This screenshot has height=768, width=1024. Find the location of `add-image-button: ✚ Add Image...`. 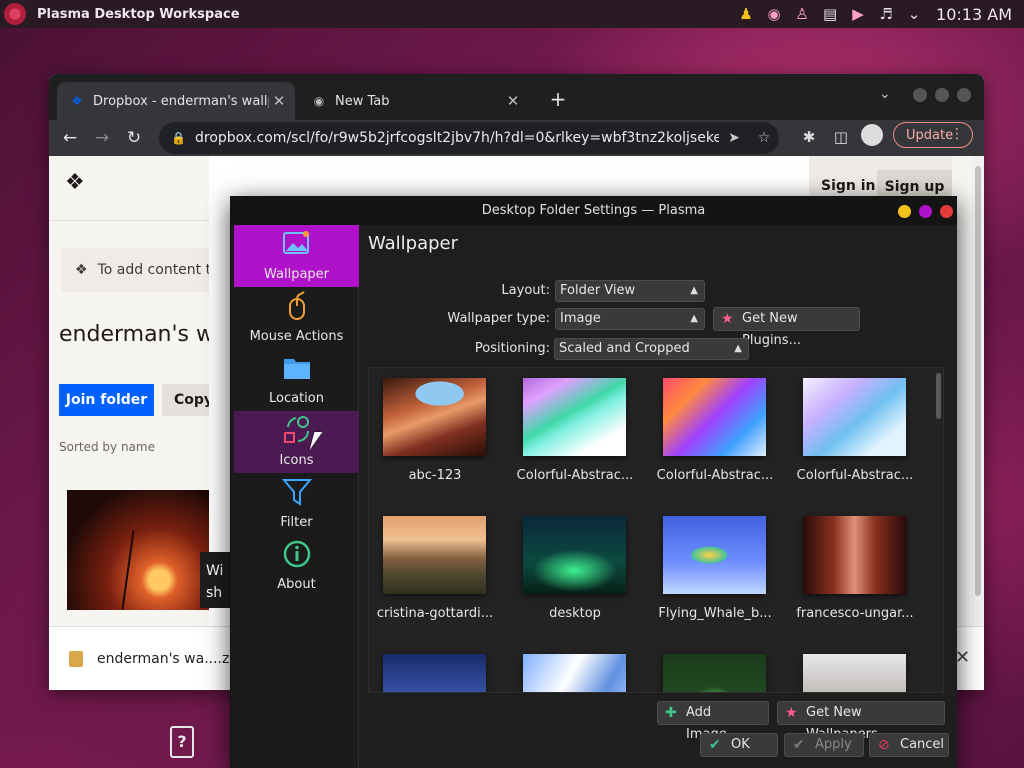

add-image-button: ✚ Add Image... is located at coordinates (713, 721).